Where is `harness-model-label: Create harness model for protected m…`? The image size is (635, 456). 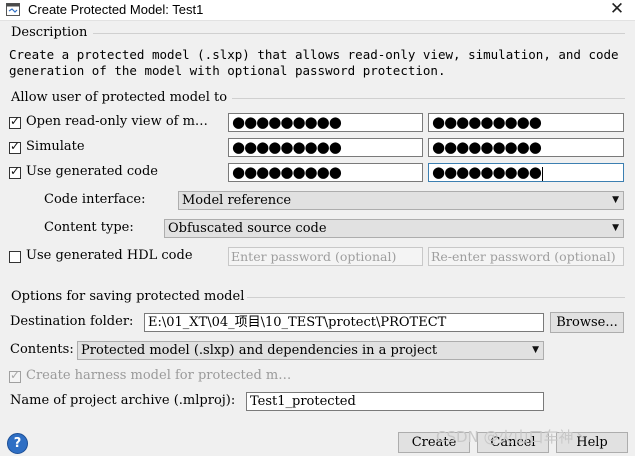
harness-model-label: Create harness model for protected m… is located at coordinates (159, 375).